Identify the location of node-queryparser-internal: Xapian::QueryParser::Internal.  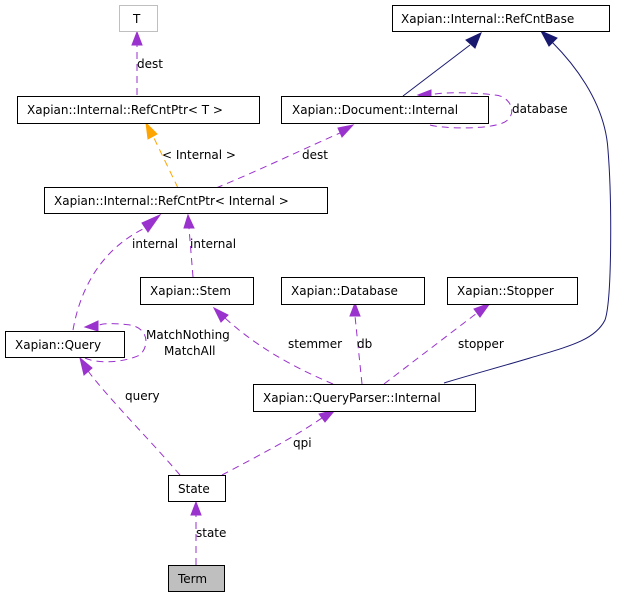
(364, 398).